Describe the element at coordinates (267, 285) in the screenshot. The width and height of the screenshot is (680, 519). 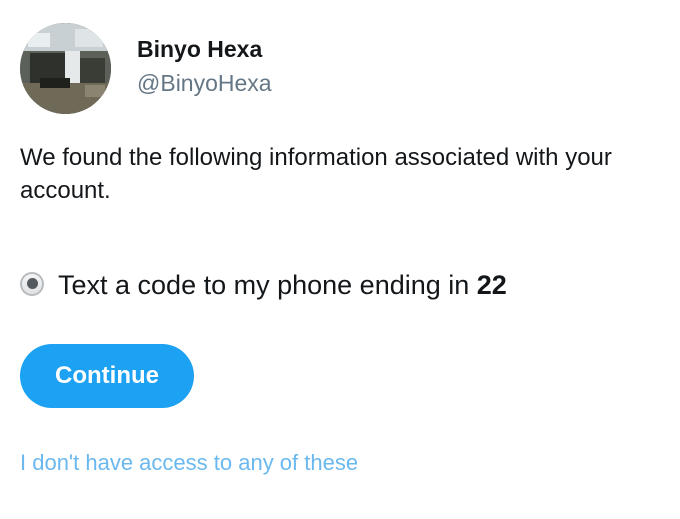
I see `phone-option-text: Text a code to my phone ending in` at that location.